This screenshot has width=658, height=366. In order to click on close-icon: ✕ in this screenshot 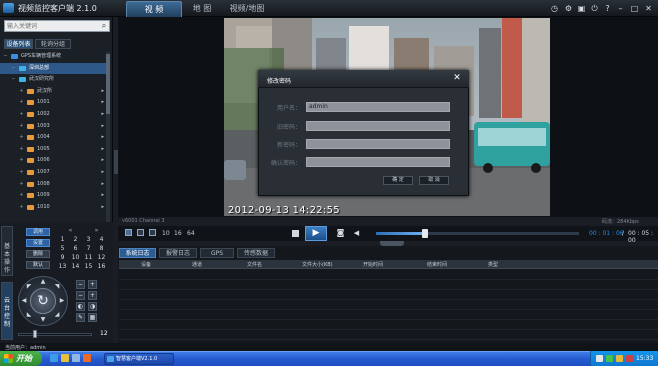, I will do `click(648, 8)`.